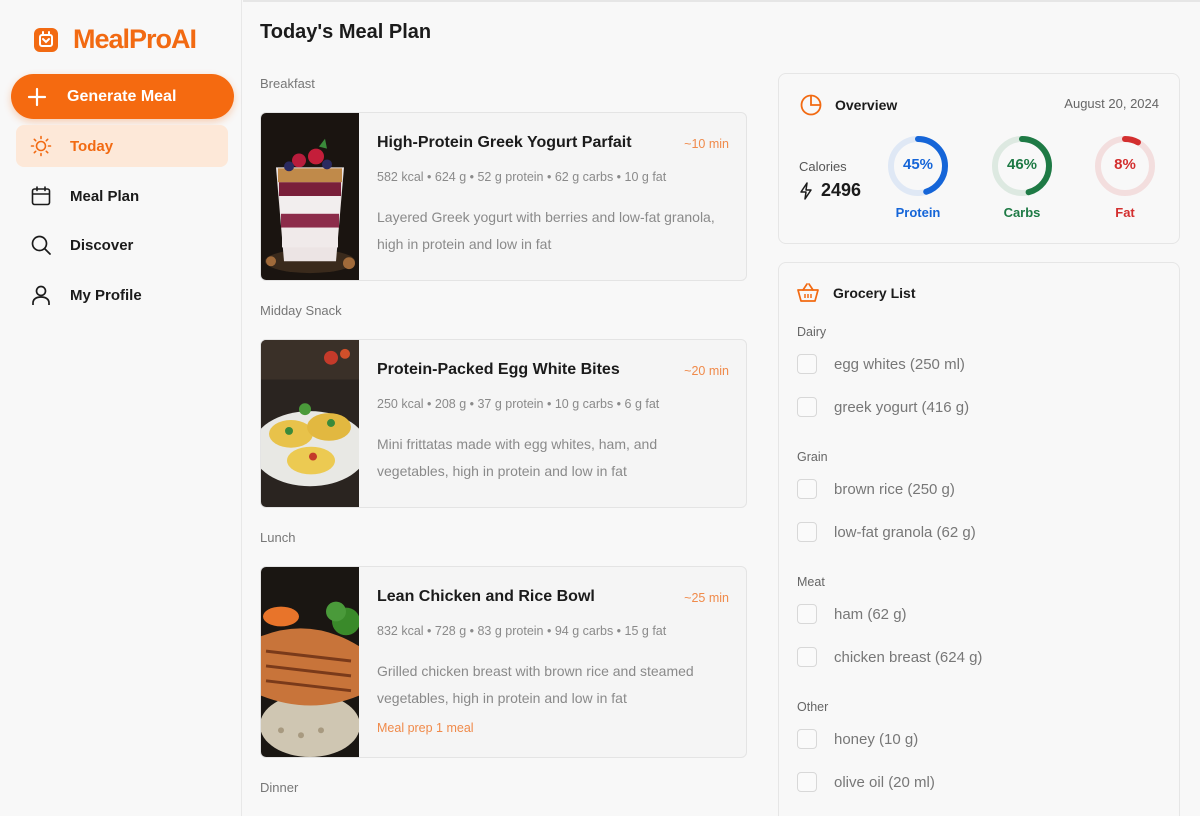 The image size is (1200, 816). Describe the element at coordinates (37, 96) in the screenshot. I see `plus-icon` at that location.